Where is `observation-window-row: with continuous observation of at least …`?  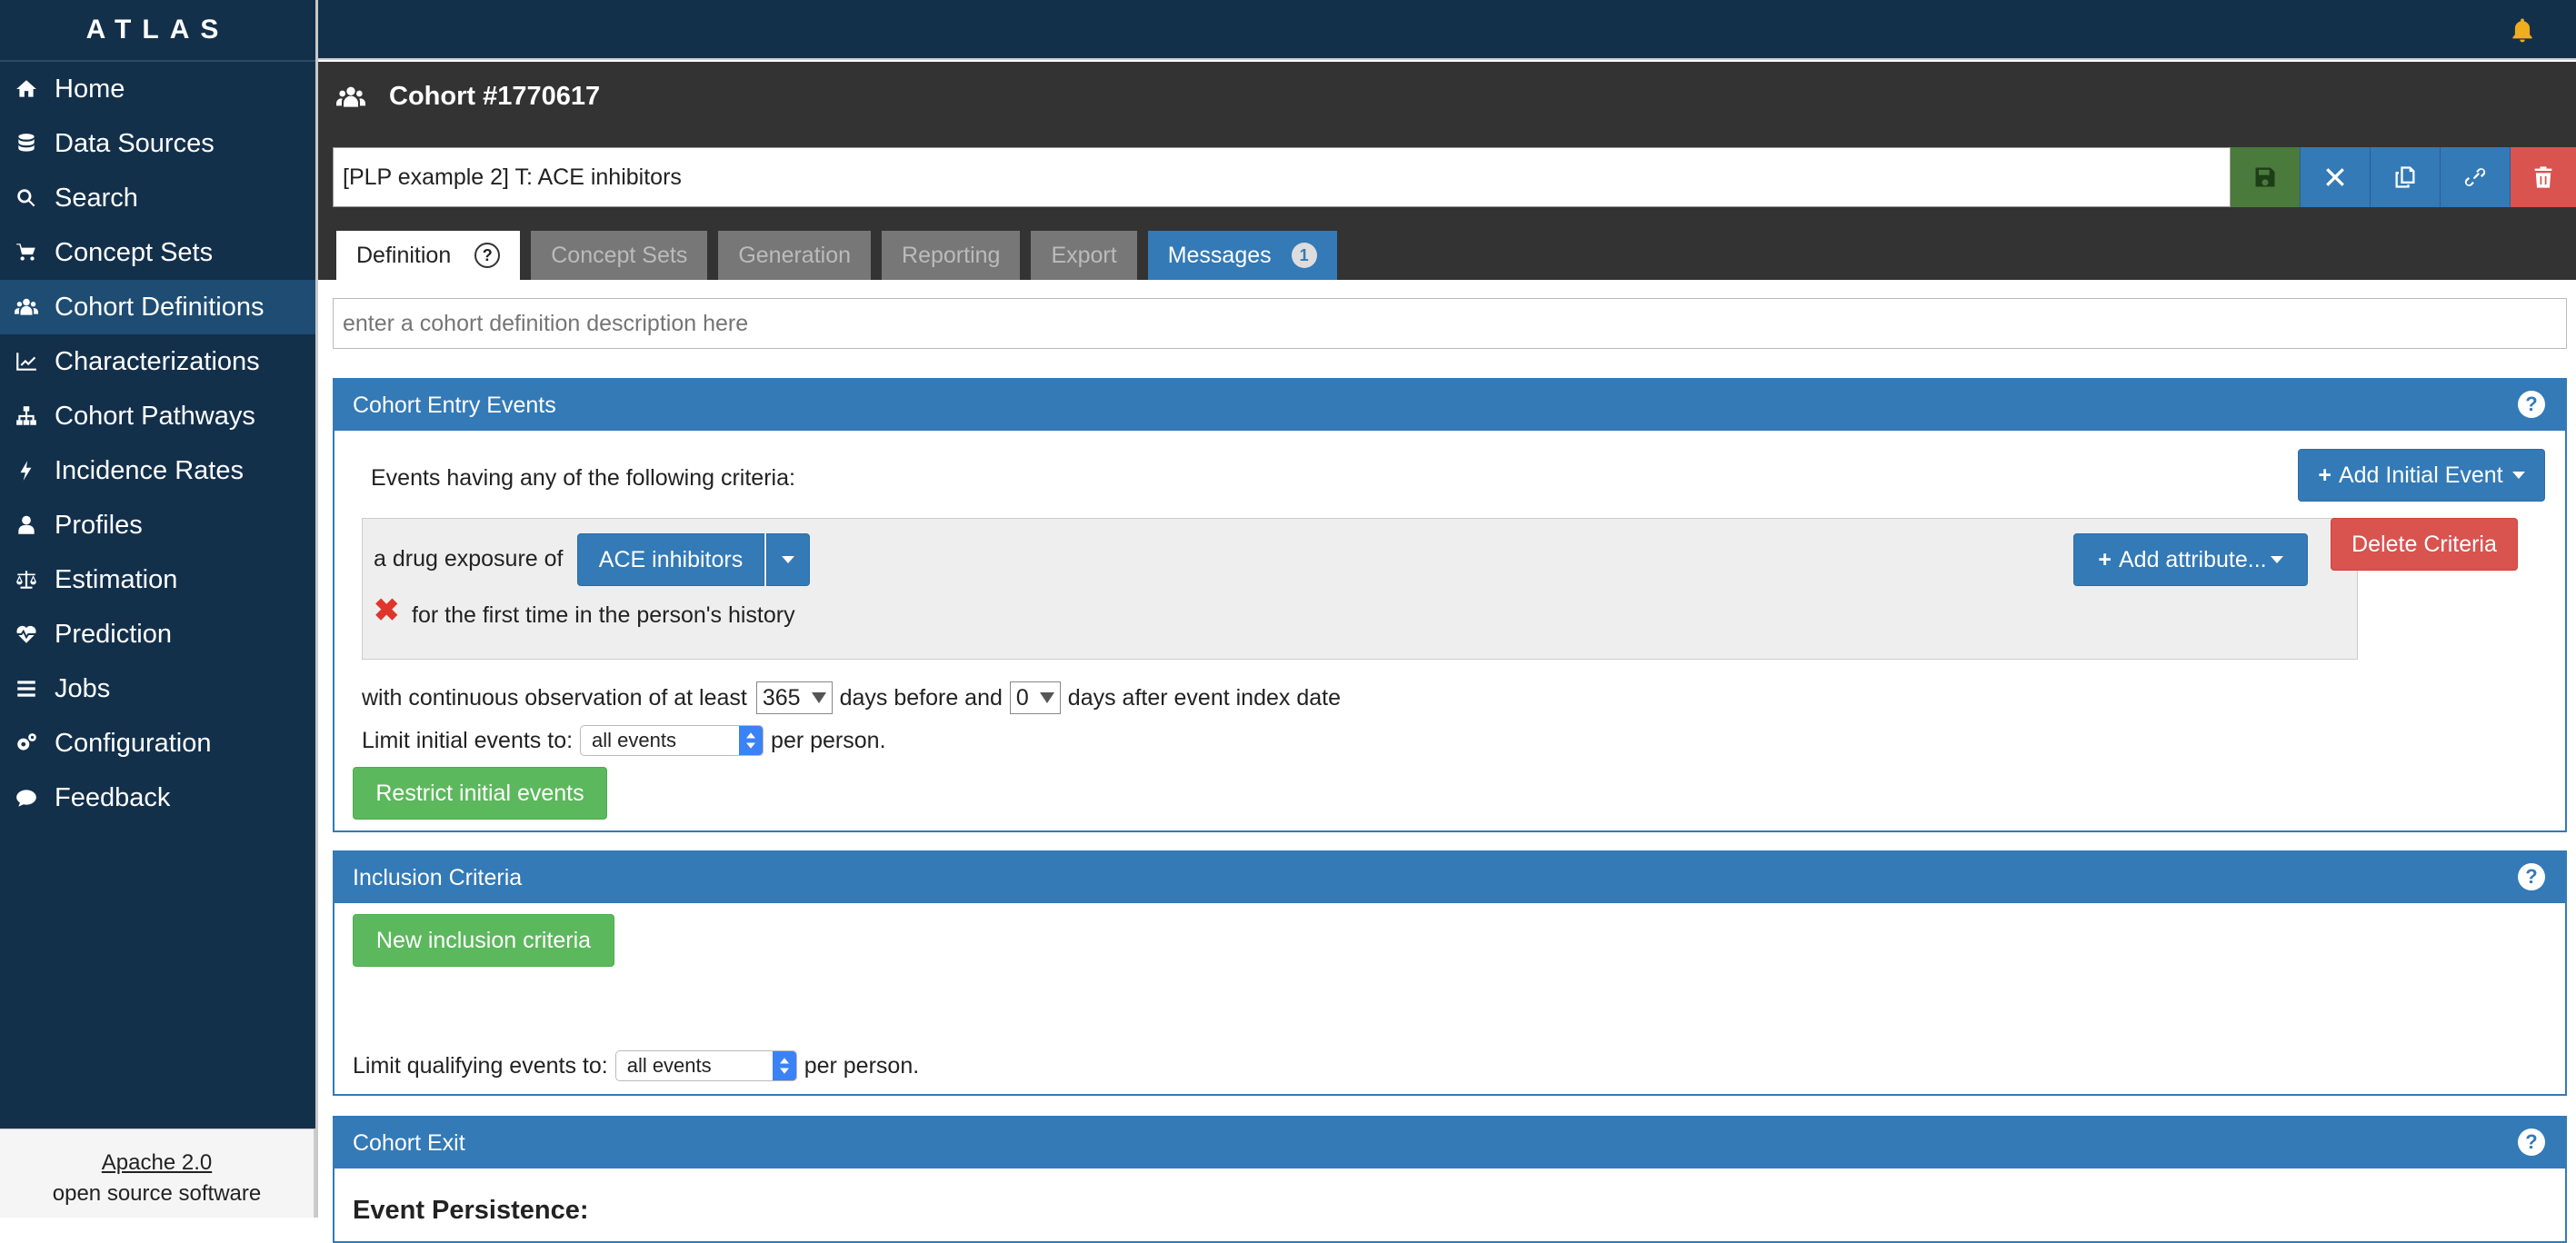
observation-window-row: with continuous observation of at least … is located at coordinates (851, 697).